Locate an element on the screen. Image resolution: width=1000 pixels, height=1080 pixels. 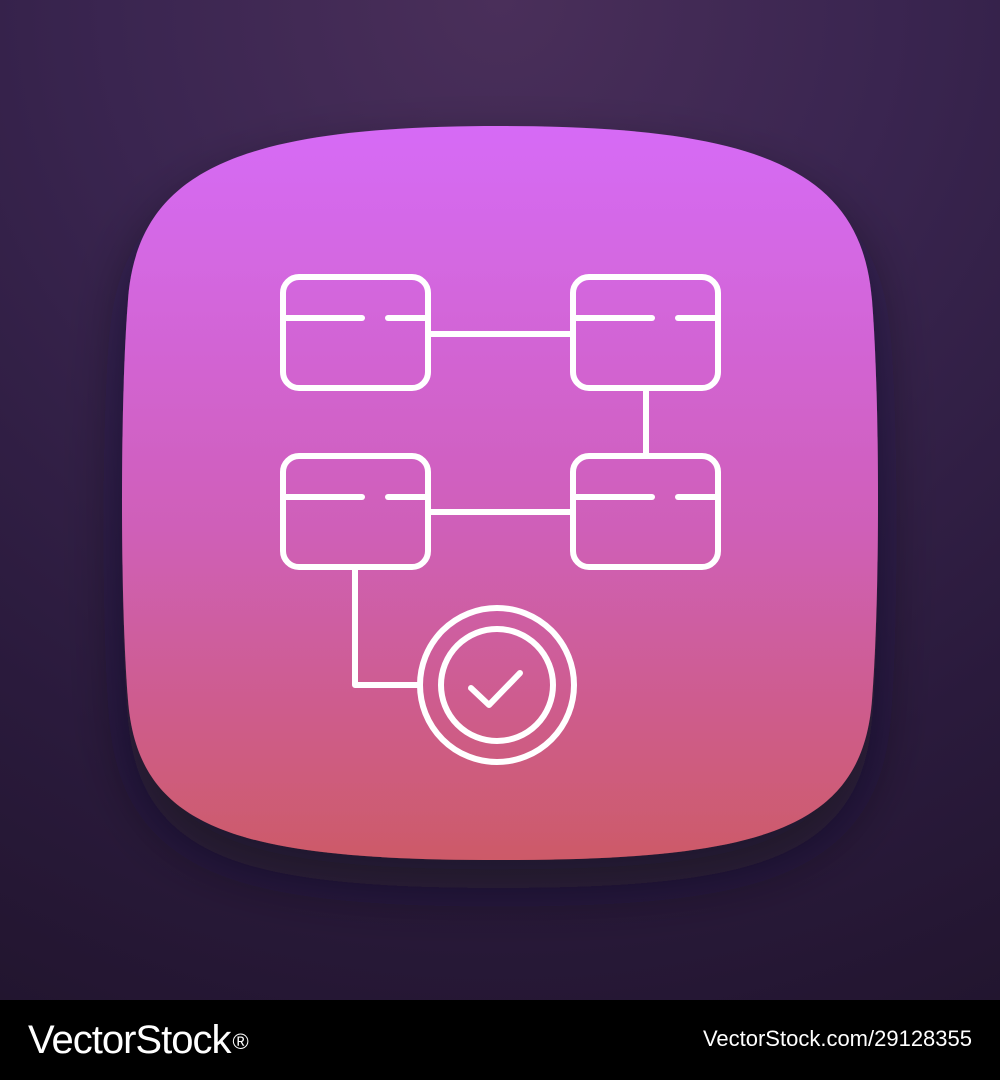
image-id: VectorStock.com/29128355 is located at coordinates (837, 1038).